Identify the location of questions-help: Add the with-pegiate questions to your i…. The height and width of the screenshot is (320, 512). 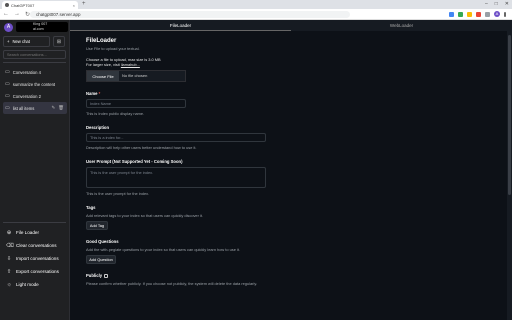
(163, 249).